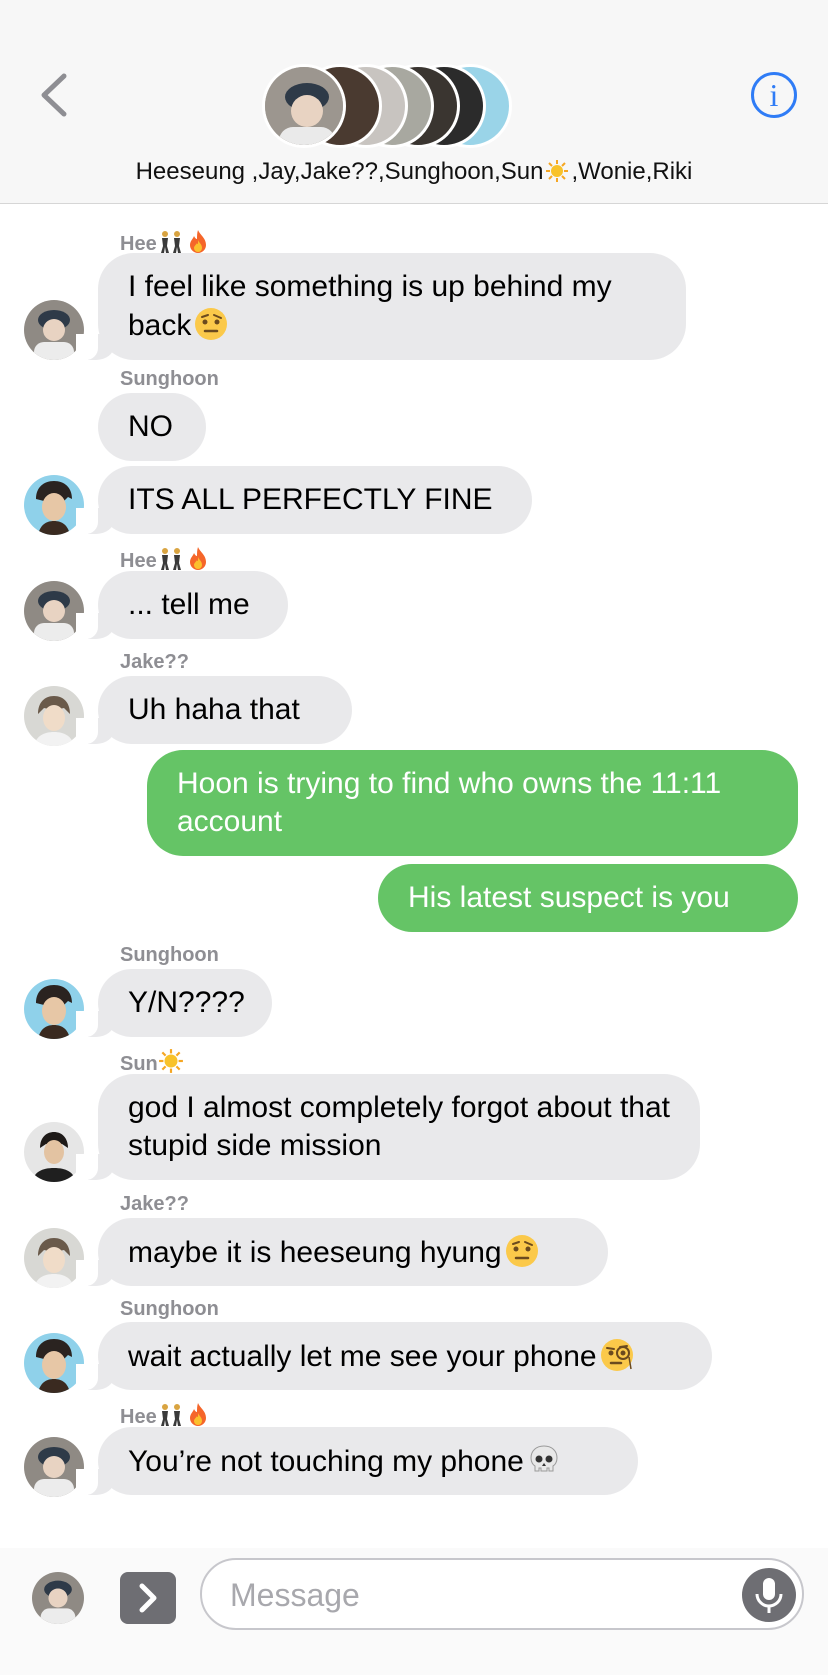  I want to click on my-avatar, so click(58, 1598).